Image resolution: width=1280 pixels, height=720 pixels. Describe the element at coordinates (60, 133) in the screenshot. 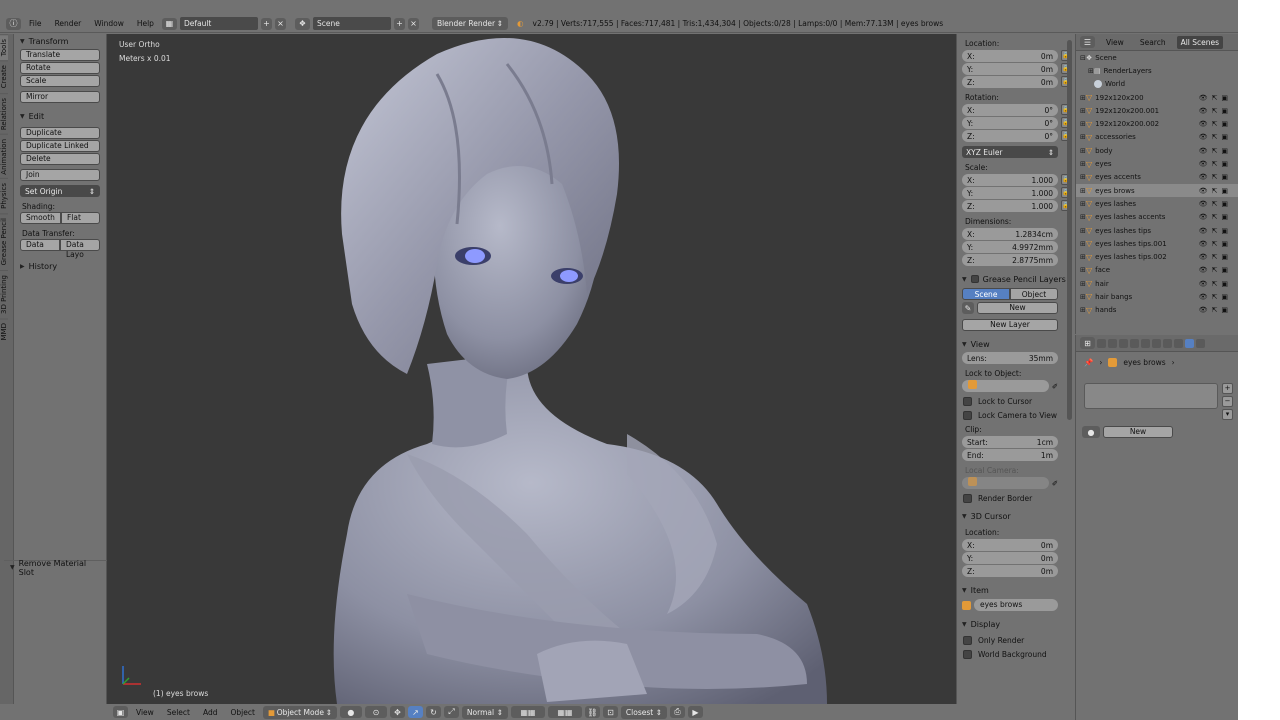

I see `duplicate-button: Duplicate` at that location.